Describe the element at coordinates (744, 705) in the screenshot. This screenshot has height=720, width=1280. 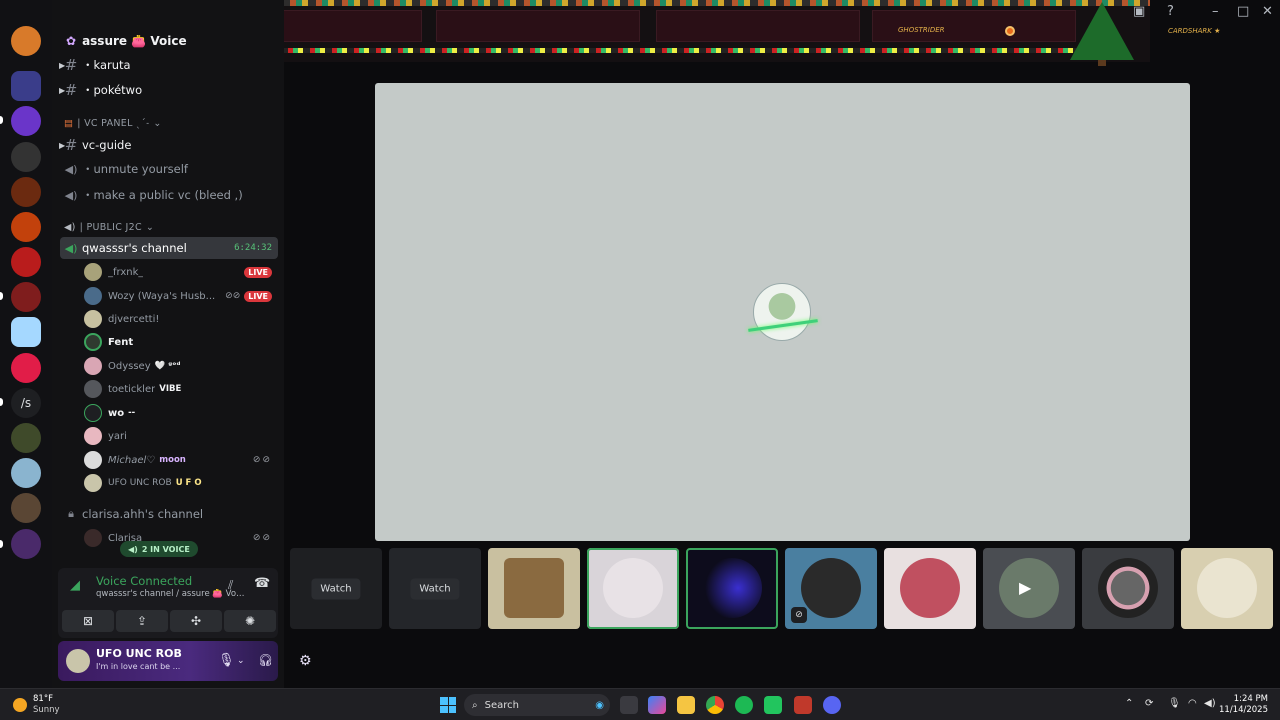
I see `spotify-icon` at that location.